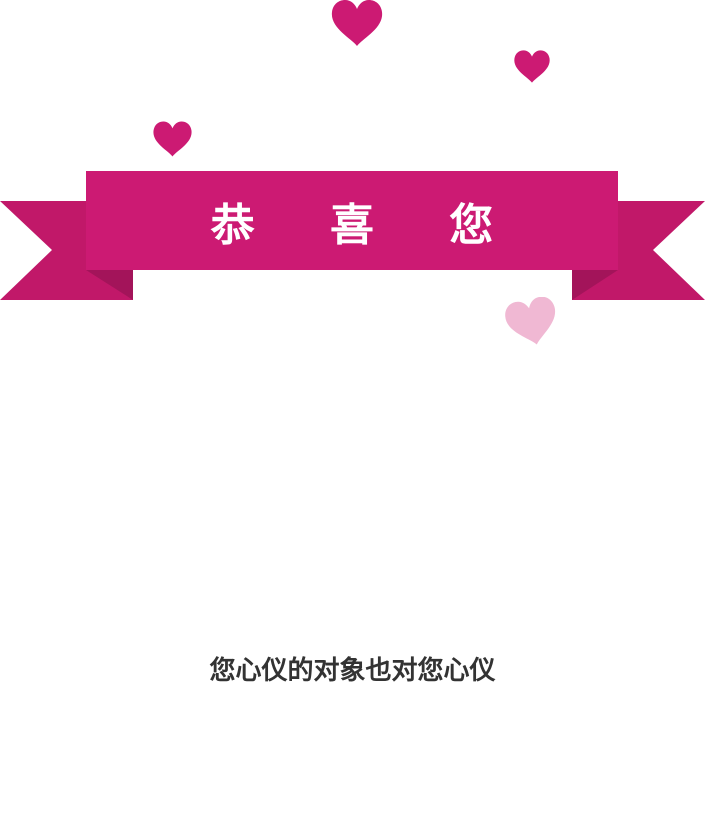  I want to click on ribbon-title: 恭 喜 您, so click(367, 225).